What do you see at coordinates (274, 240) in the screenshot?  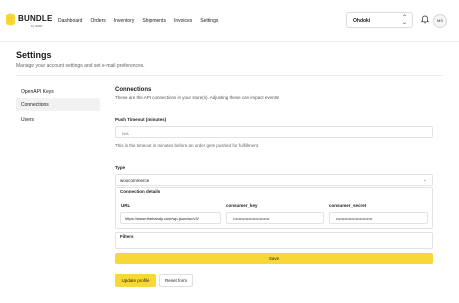 I see `filters-box` at bounding box center [274, 240].